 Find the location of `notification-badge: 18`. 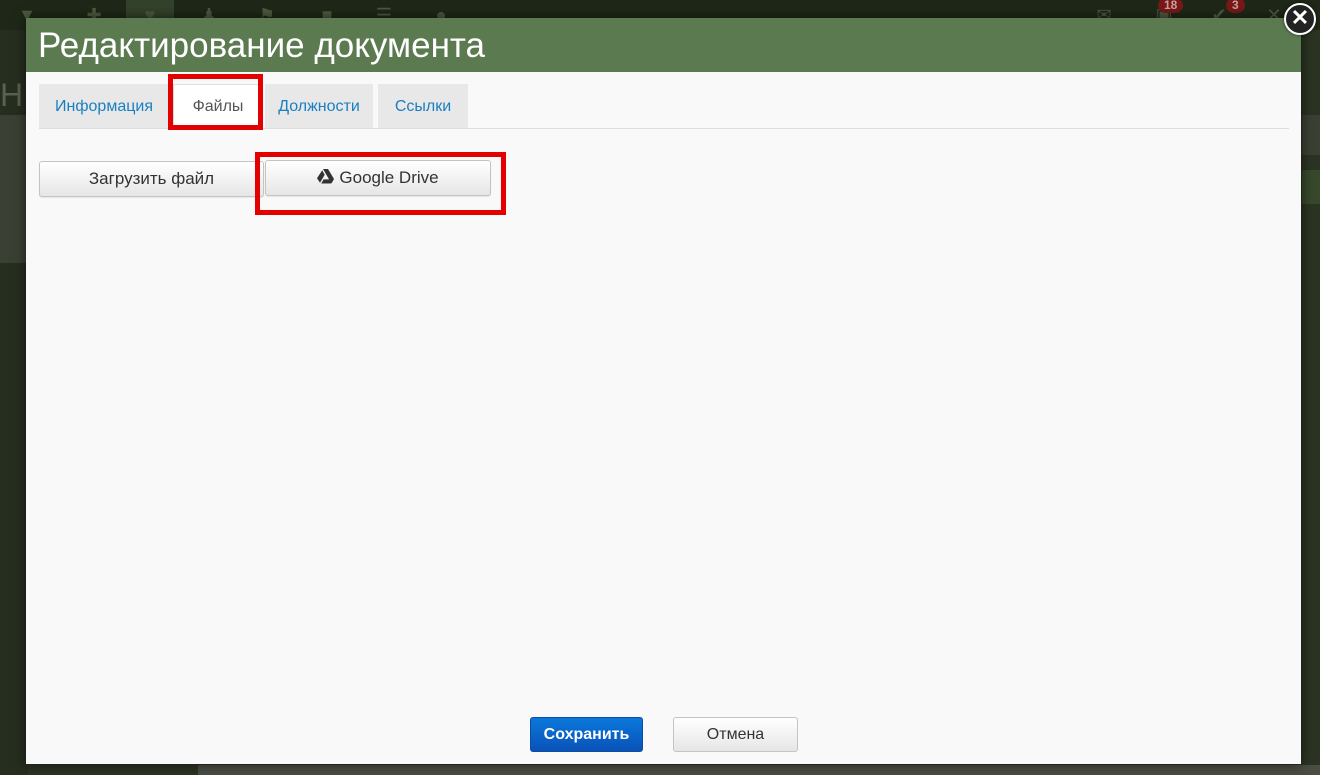

notification-badge: 18 is located at coordinates (1171, 6).